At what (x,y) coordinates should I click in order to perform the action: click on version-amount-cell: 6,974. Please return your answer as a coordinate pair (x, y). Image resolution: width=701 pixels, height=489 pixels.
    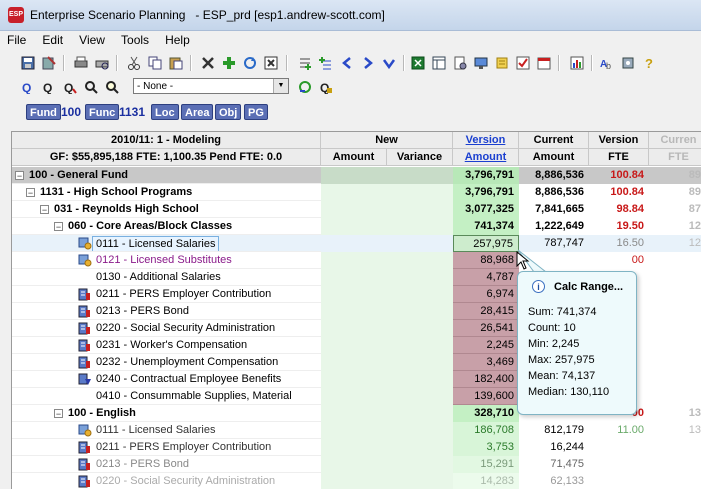
    Looking at the image, I should click on (486, 294).